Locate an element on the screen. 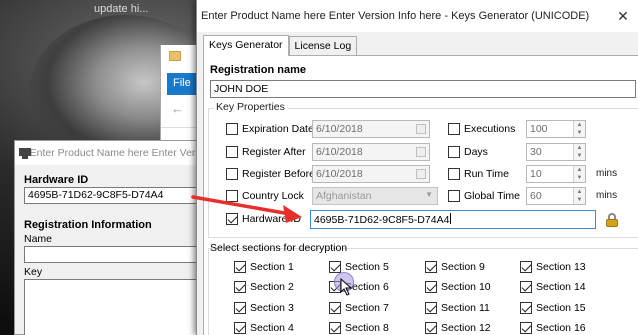  section-checkbox: Section 1 is located at coordinates (264, 267).